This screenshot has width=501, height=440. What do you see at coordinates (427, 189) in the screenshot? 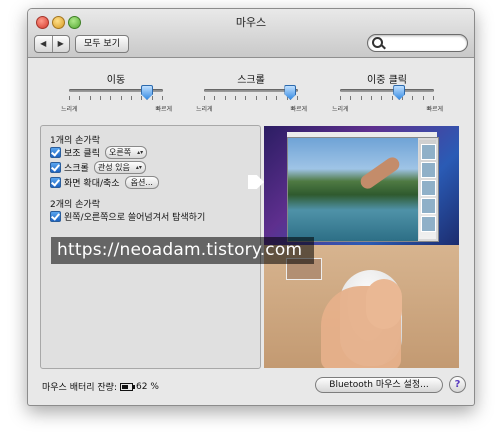
I see `demo-thumbnail-strip` at bounding box center [427, 189].